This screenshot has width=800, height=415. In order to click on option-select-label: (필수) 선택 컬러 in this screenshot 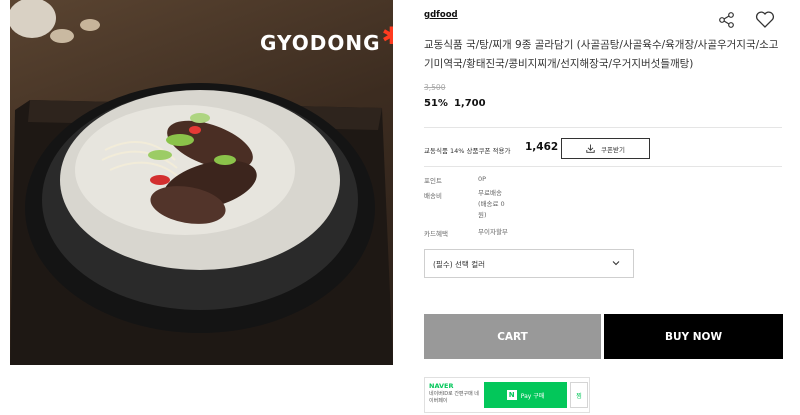, I will do `click(459, 264)`.